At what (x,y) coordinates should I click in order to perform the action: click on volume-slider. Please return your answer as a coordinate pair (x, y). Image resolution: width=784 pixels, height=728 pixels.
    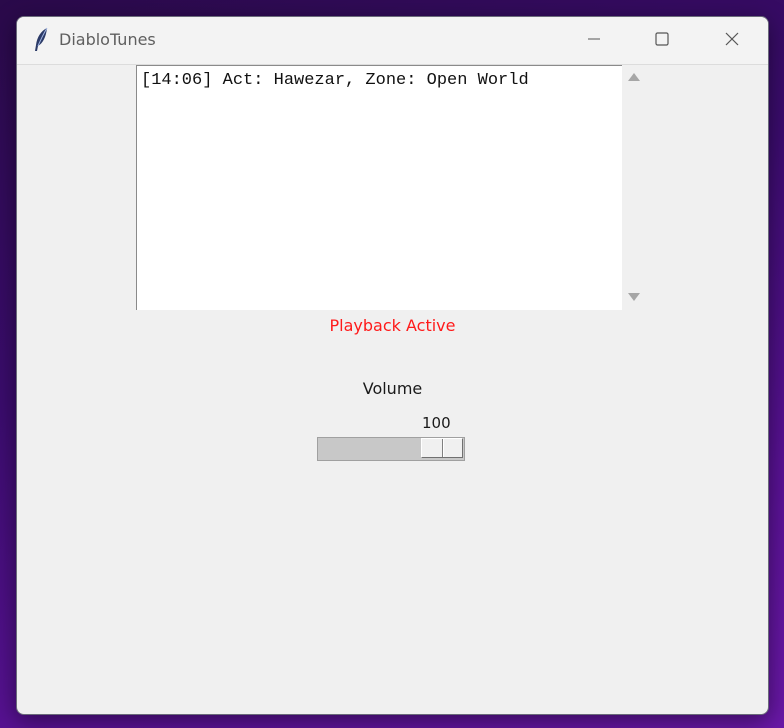
    Looking at the image, I should click on (391, 449).